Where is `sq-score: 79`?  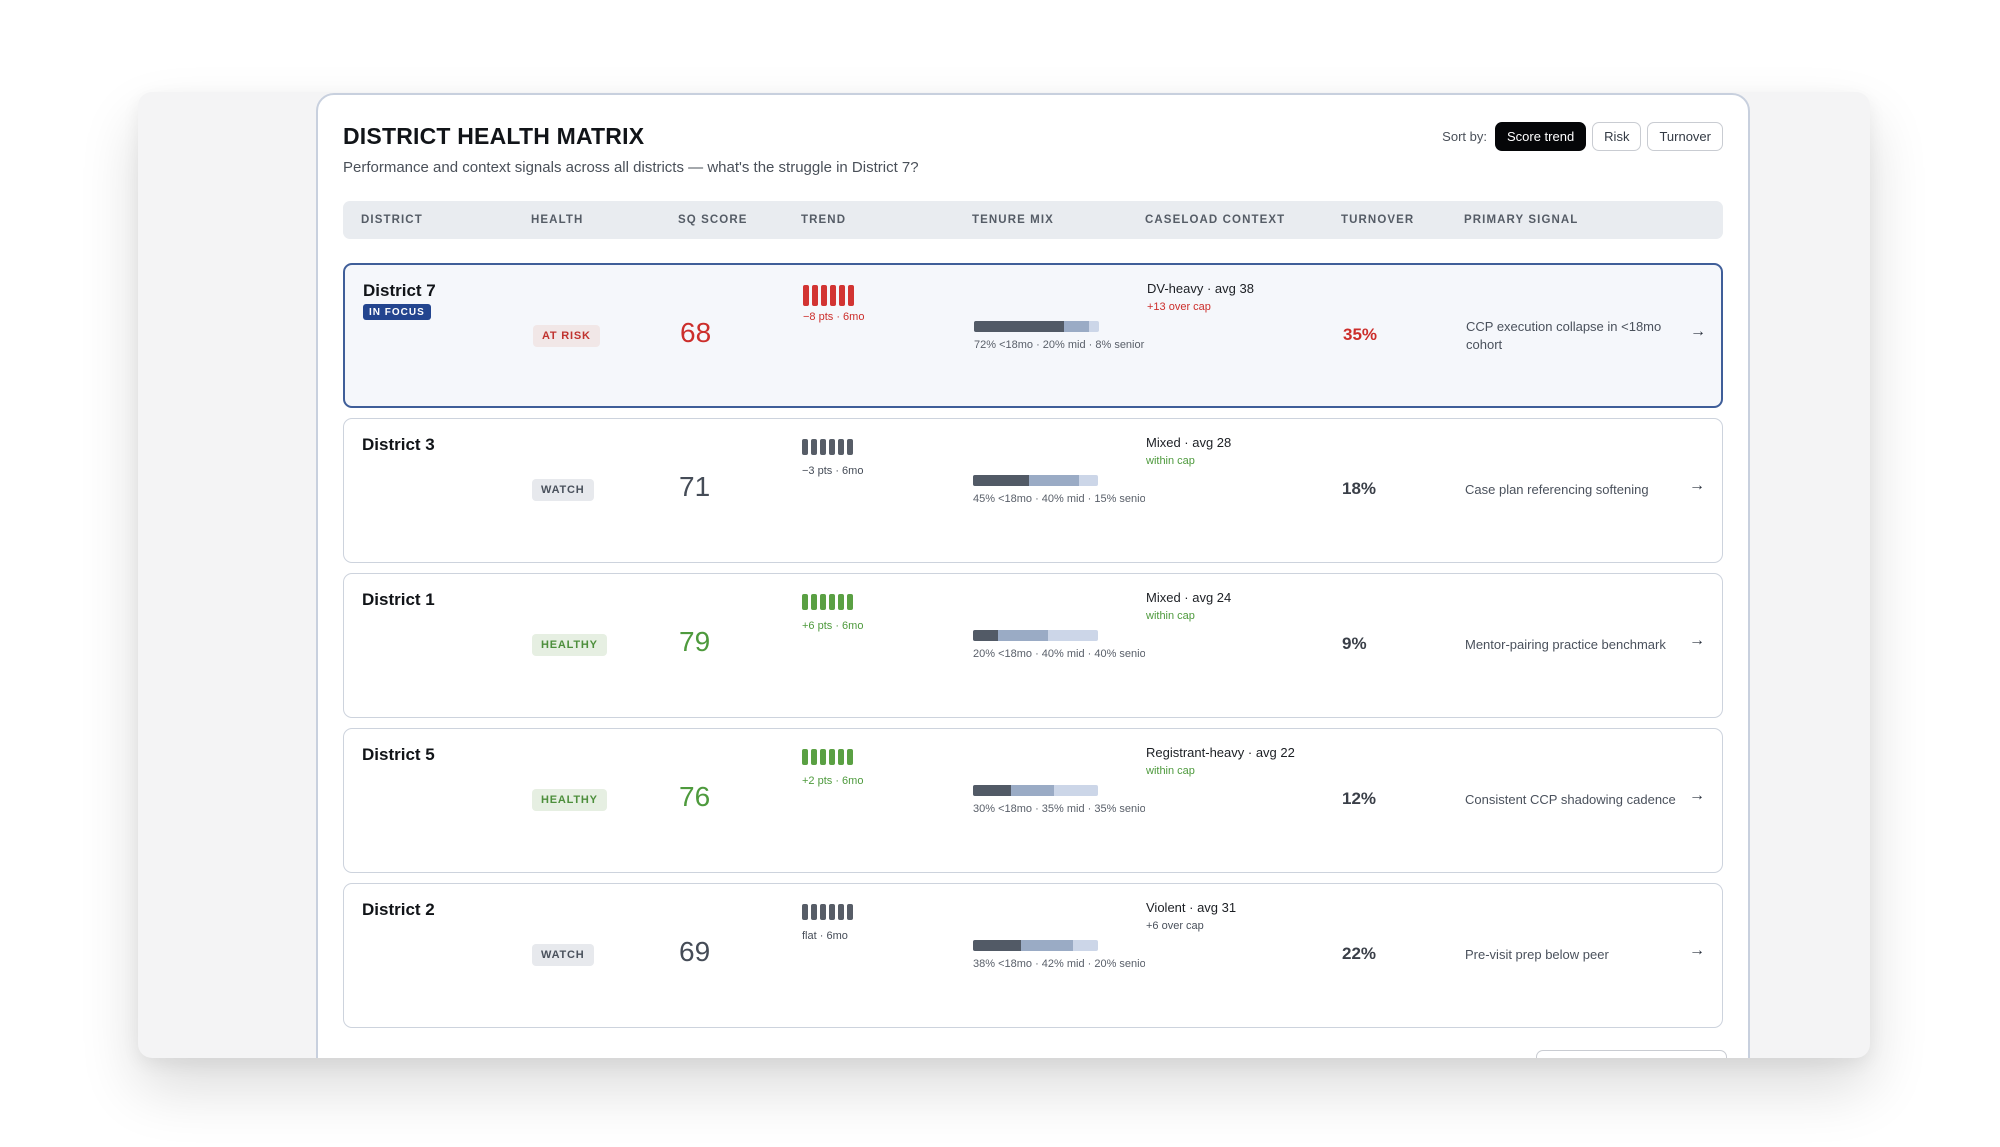
sq-score: 79 is located at coordinates (695, 641).